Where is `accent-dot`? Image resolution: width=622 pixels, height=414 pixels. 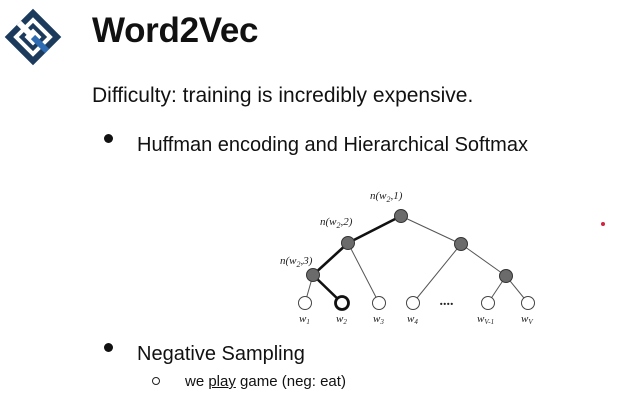
accent-dot is located at coordinates (603, 224).